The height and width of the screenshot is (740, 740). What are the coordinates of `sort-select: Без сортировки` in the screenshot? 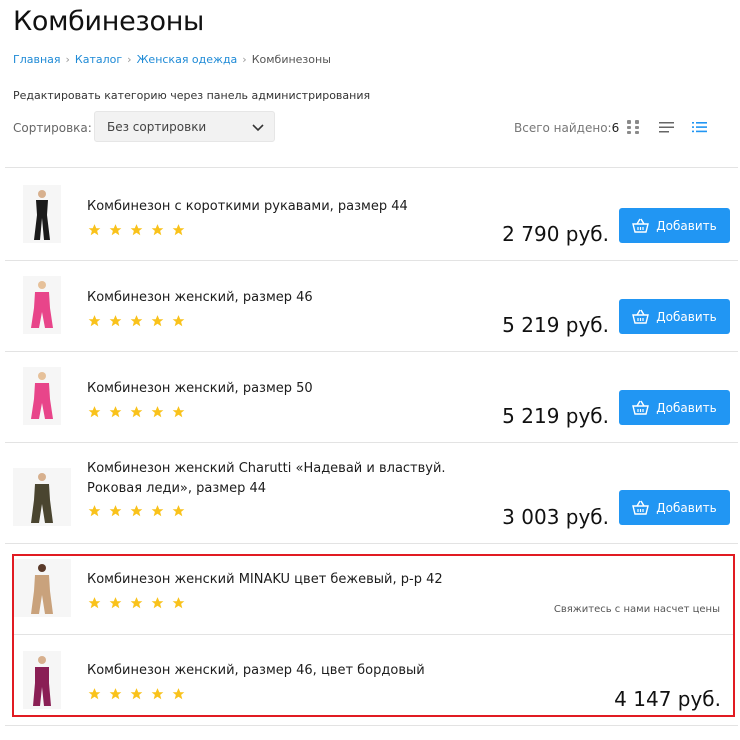 It's located at (184, 126).